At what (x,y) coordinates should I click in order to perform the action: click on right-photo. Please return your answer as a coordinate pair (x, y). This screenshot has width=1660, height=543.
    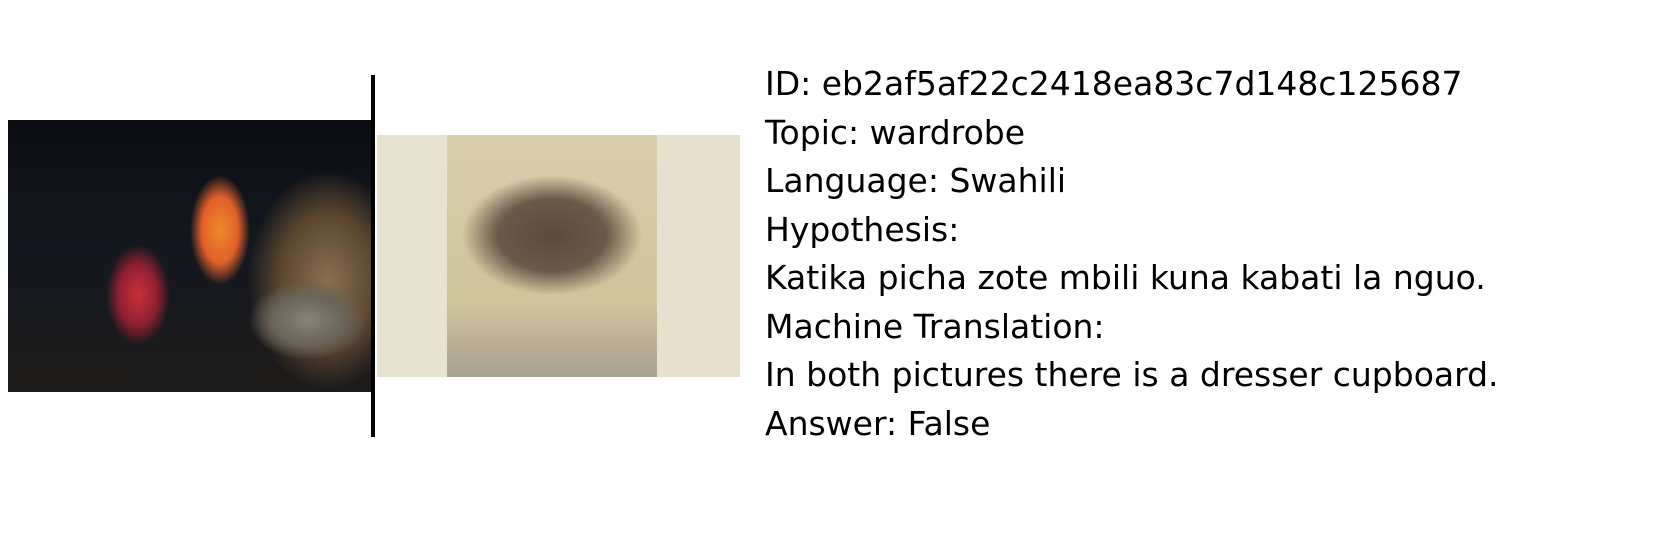
    Looking at the image, I should click on (558, 256).